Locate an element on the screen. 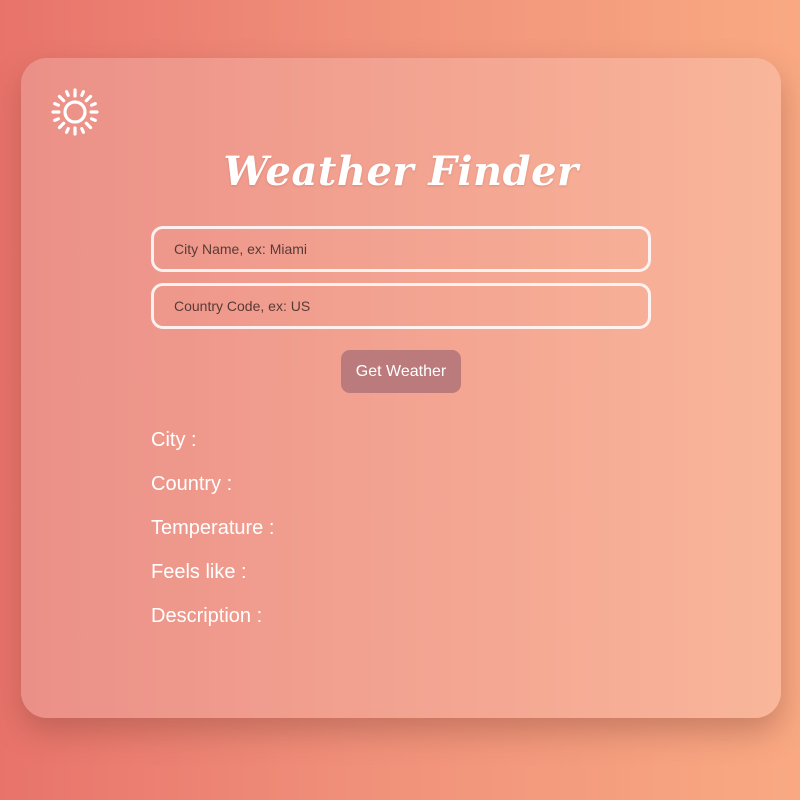 This screenshot has width=800, height=800. result-label: Temperature : is located at coordinates (213, 528).